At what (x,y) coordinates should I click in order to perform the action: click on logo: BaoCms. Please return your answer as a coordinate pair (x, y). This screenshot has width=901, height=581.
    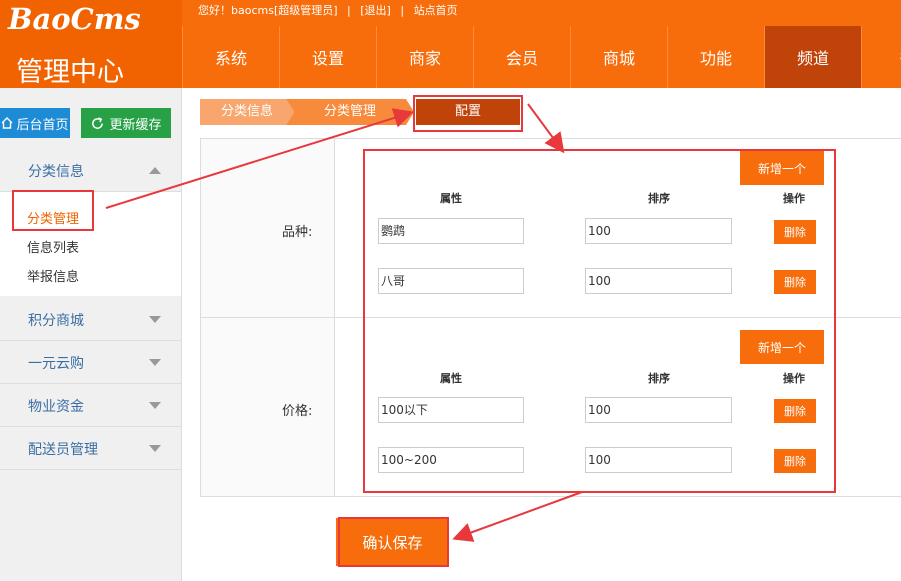
    Looking at the image, I should click on (74, 19).